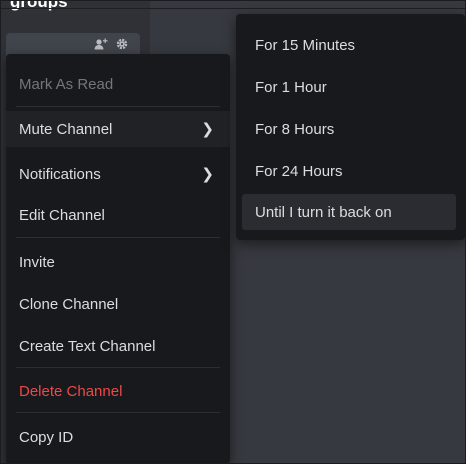  Describe the element at coordinates (295, 129) in the screenshot. I see `submenu-item-label: For 8 Hours` at that location.